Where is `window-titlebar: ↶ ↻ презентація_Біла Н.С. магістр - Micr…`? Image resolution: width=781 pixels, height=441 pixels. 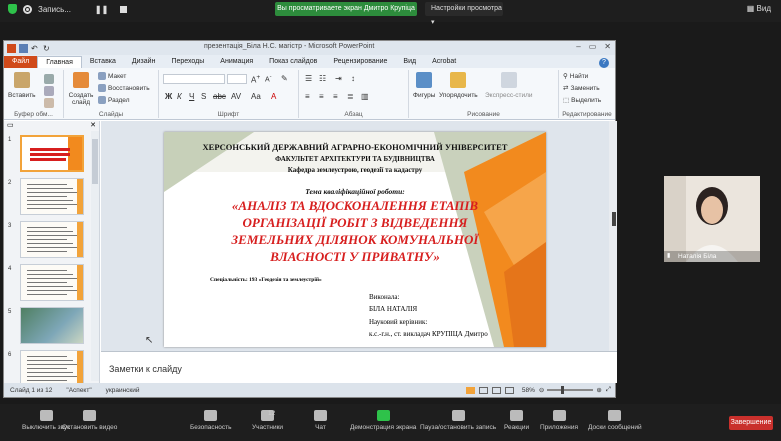
window-titlebar: ↶ ↻ презентація_Біла Н.С. магістр - Micr… is located at coordinates (309, 48).